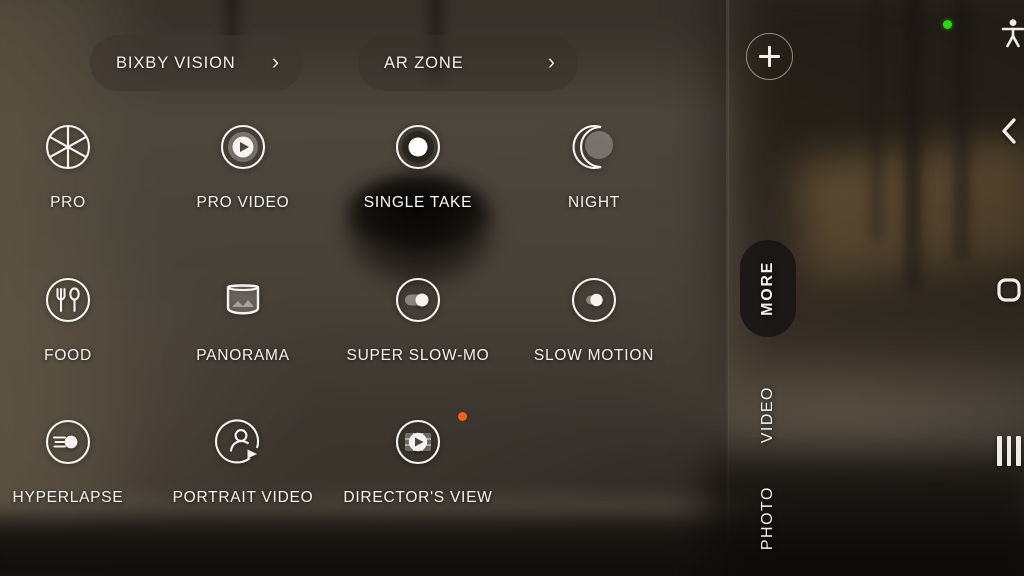  I want to click on mode-food: FOOD, so click(71, 319).